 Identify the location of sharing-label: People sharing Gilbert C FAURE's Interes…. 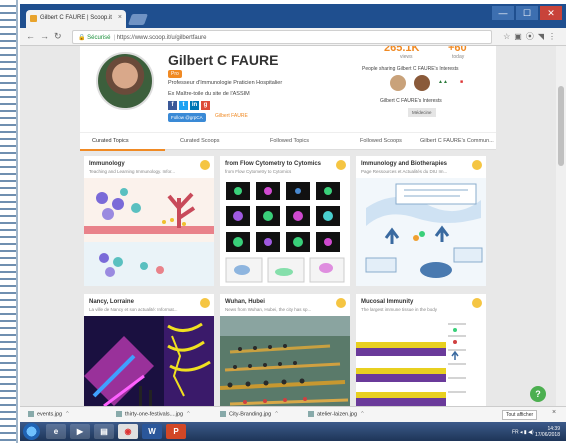
(410, 69).